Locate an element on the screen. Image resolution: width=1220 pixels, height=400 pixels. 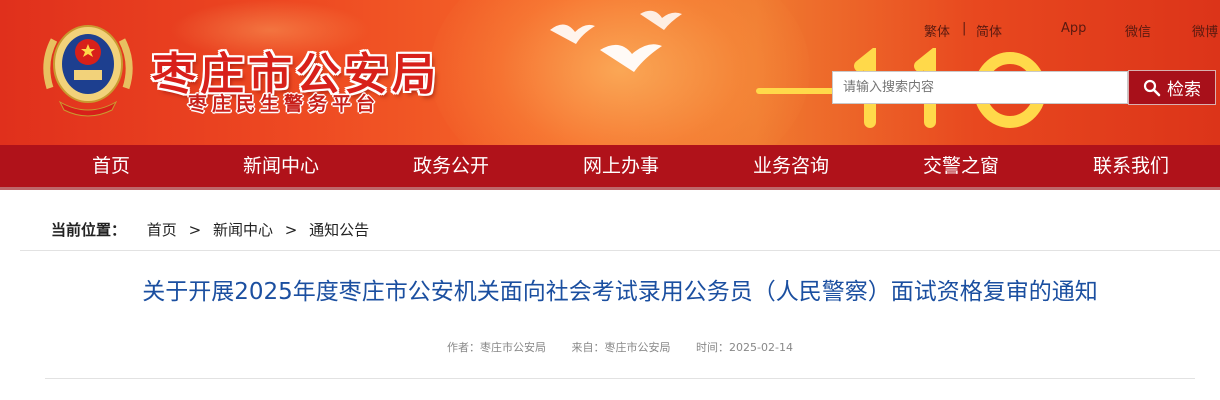
article-author: 作者：枣庄市公安局 is located at coordinates (497, 347).